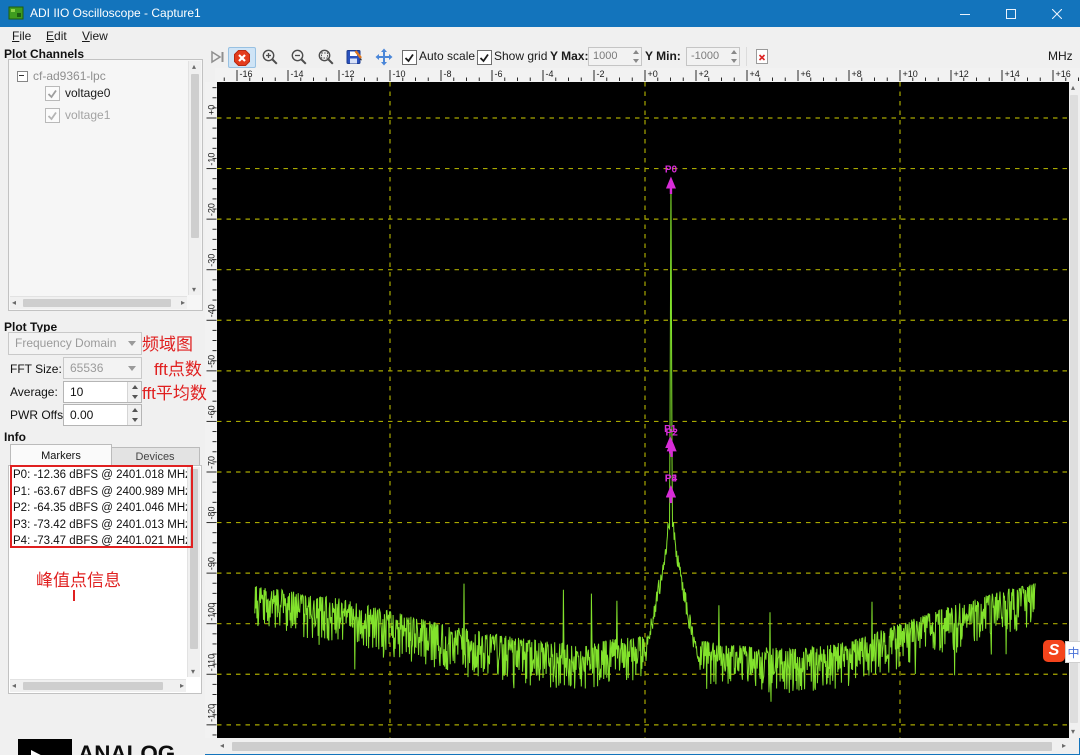 The height and width of the screenshot is (755, 1080). Describe the element at coordinates (704, 74) in the screenshot. I see `svg-text: +2` at that location.